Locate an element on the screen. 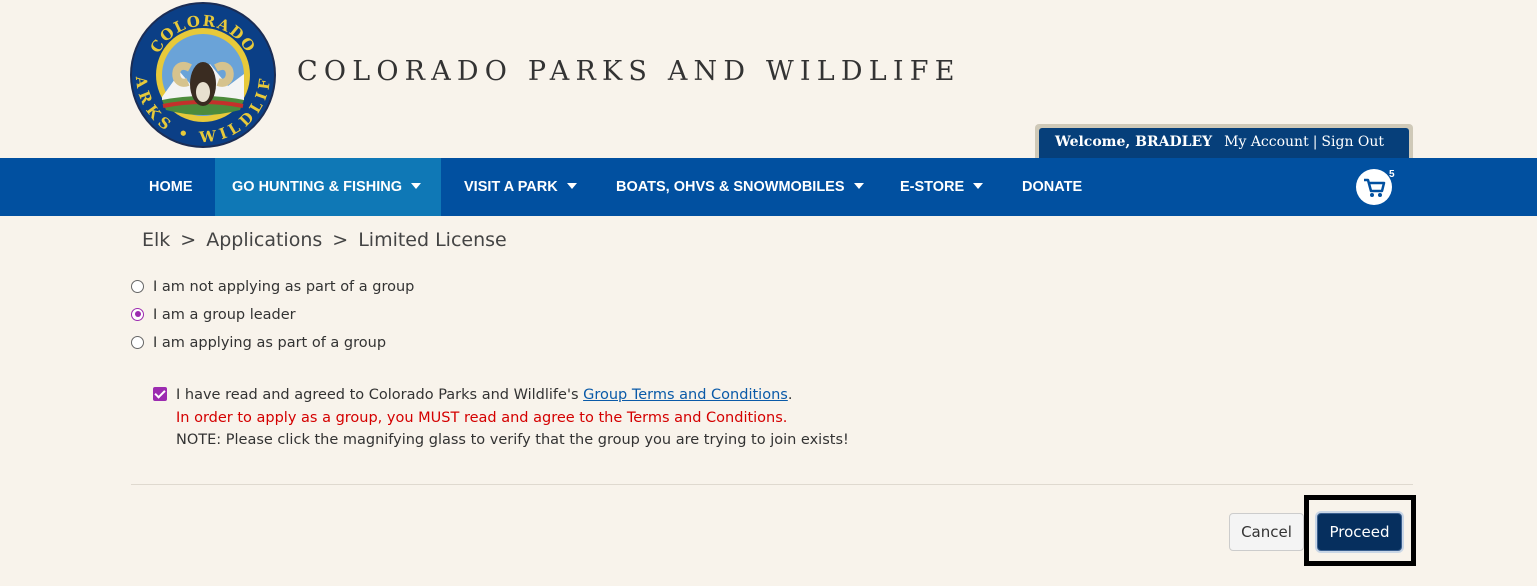 Image resolution: width=1537 pixels, height=586 pixels. nav-visit-a-park: VISIT A PARK is located at coordinates (520, 187).